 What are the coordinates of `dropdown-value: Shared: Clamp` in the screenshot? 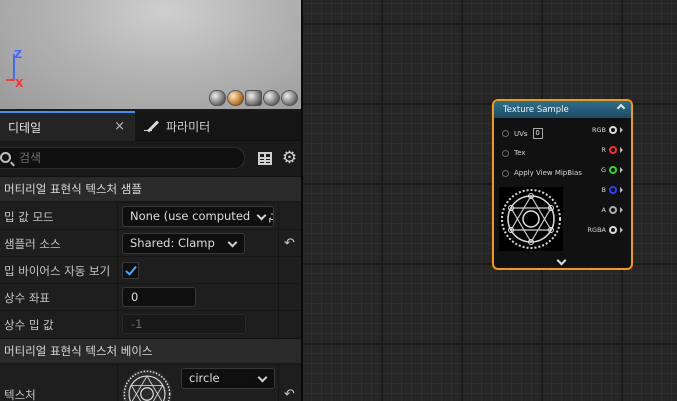 It's located at (172, 243).